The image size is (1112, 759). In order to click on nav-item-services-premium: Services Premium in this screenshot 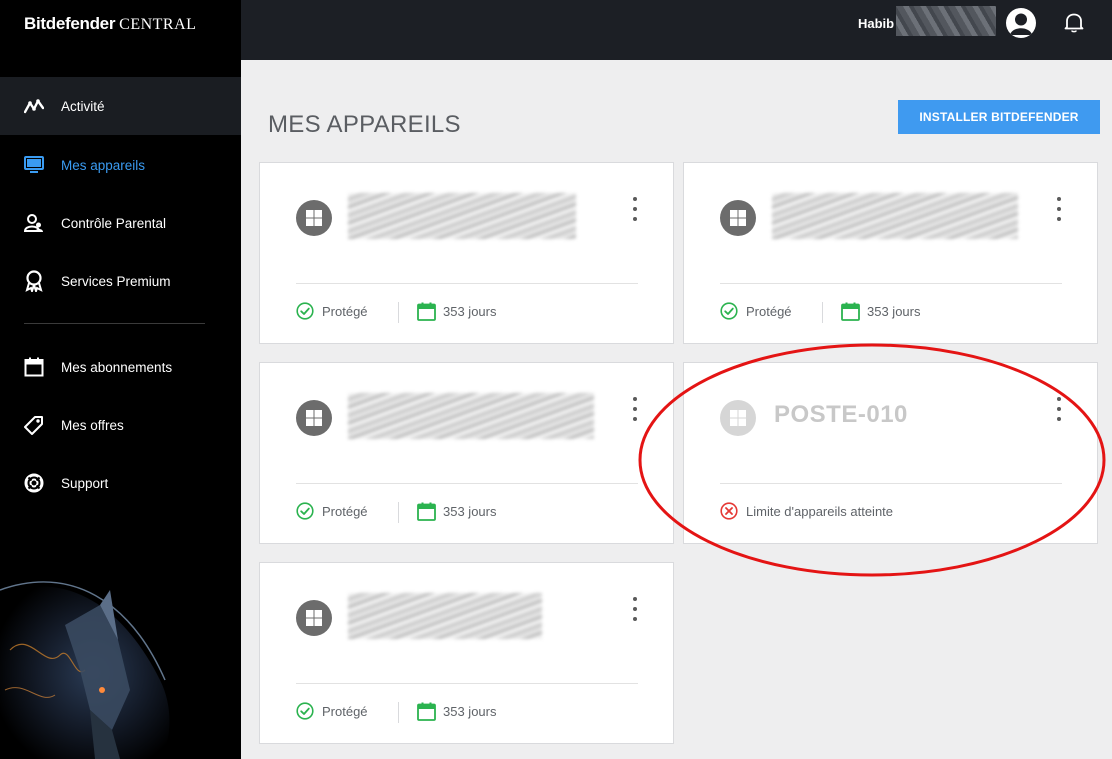, I will do `click(120, 281)`.